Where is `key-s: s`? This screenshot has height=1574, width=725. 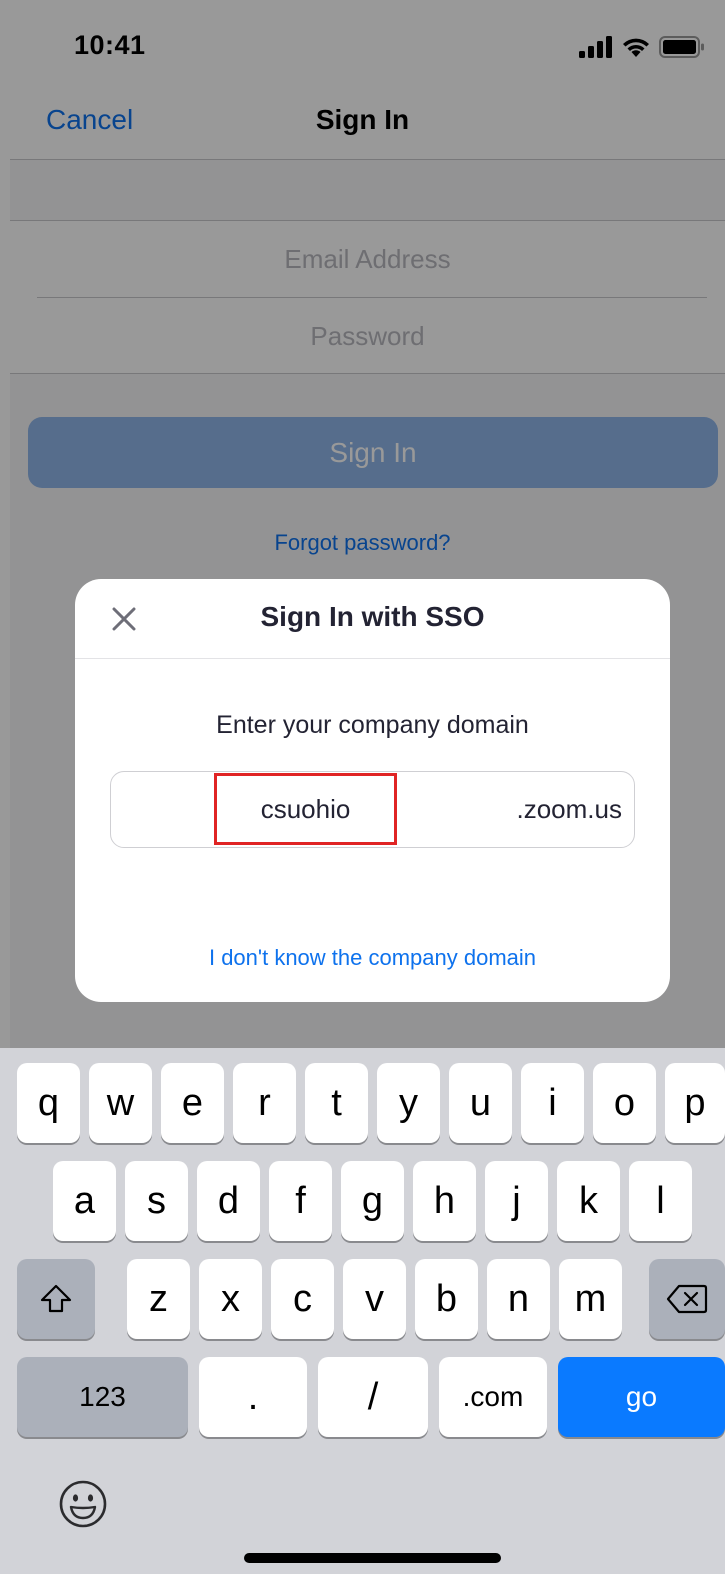 key-s: s is located at coordinates (156, 1201).